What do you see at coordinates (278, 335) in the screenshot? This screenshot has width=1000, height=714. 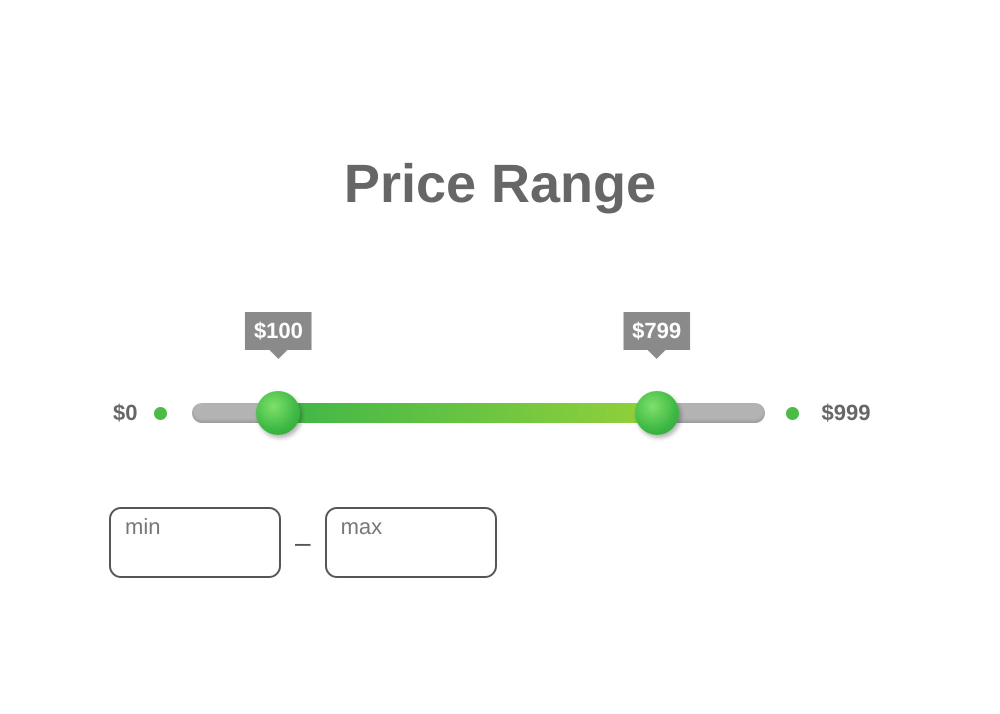 I see `value-tooltip: $100` at bounding box center [278, 335].